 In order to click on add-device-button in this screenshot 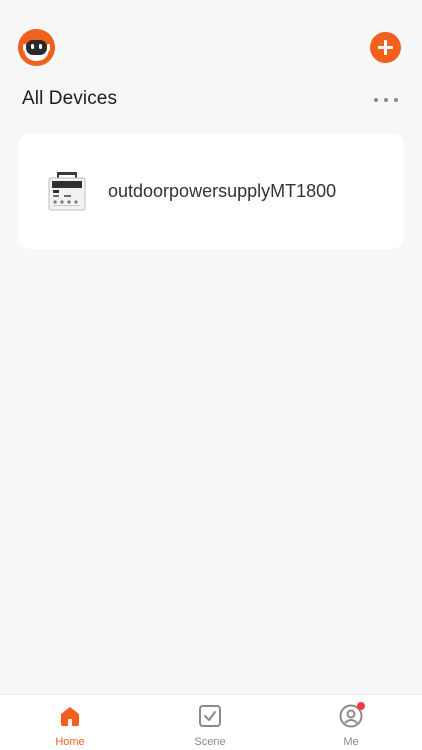, I will do `click(385, 47)`.